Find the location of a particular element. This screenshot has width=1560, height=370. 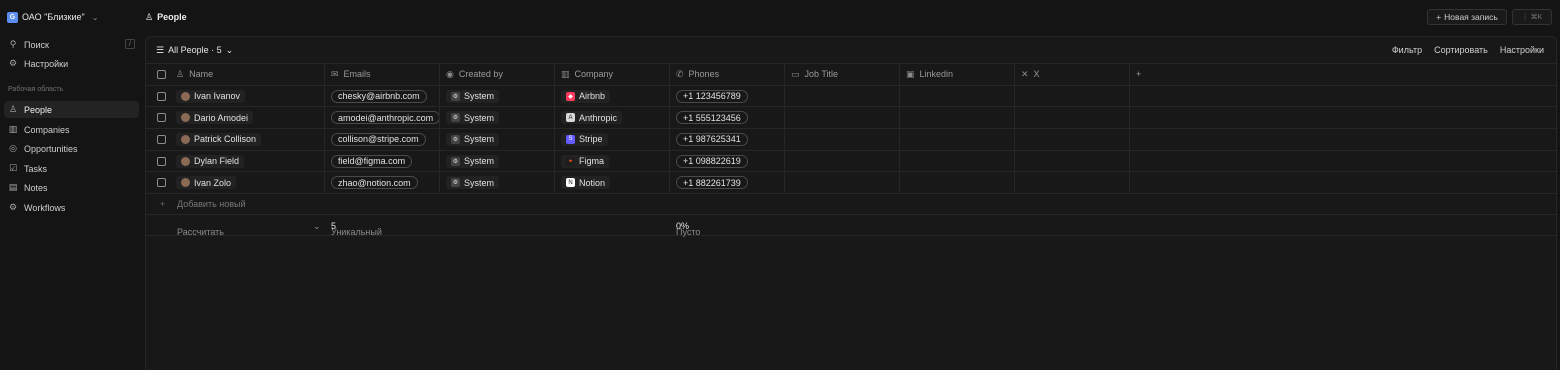

phone-cell: +1 882261739 is located at coordinates (727, 183).